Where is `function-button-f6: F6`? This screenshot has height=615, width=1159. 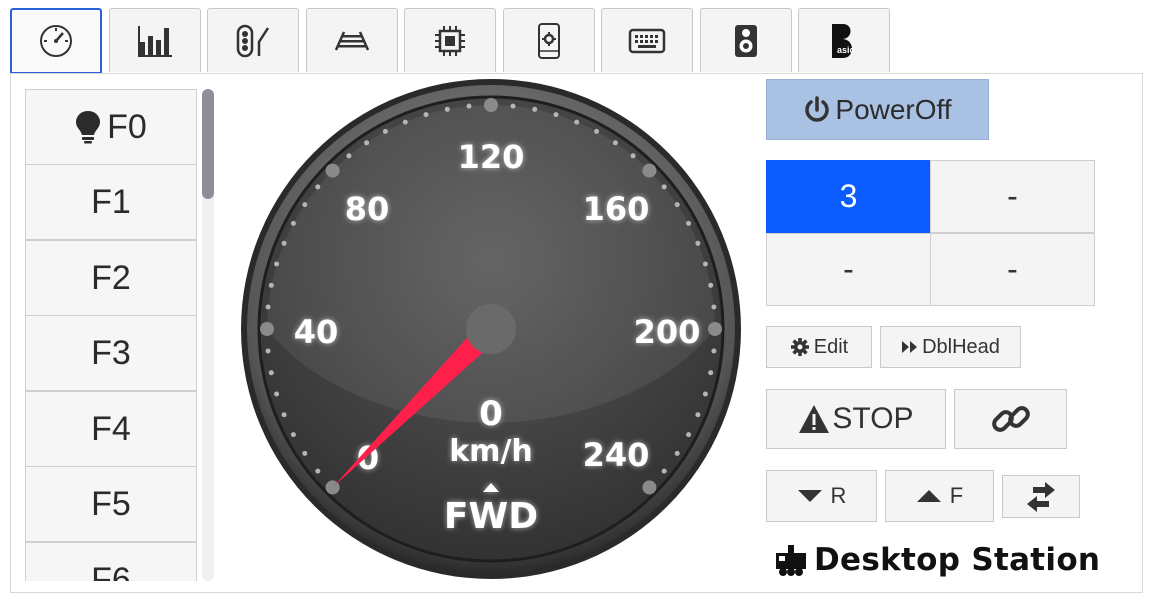
function-button-f6: F6 is located at coordinates (111, 561).